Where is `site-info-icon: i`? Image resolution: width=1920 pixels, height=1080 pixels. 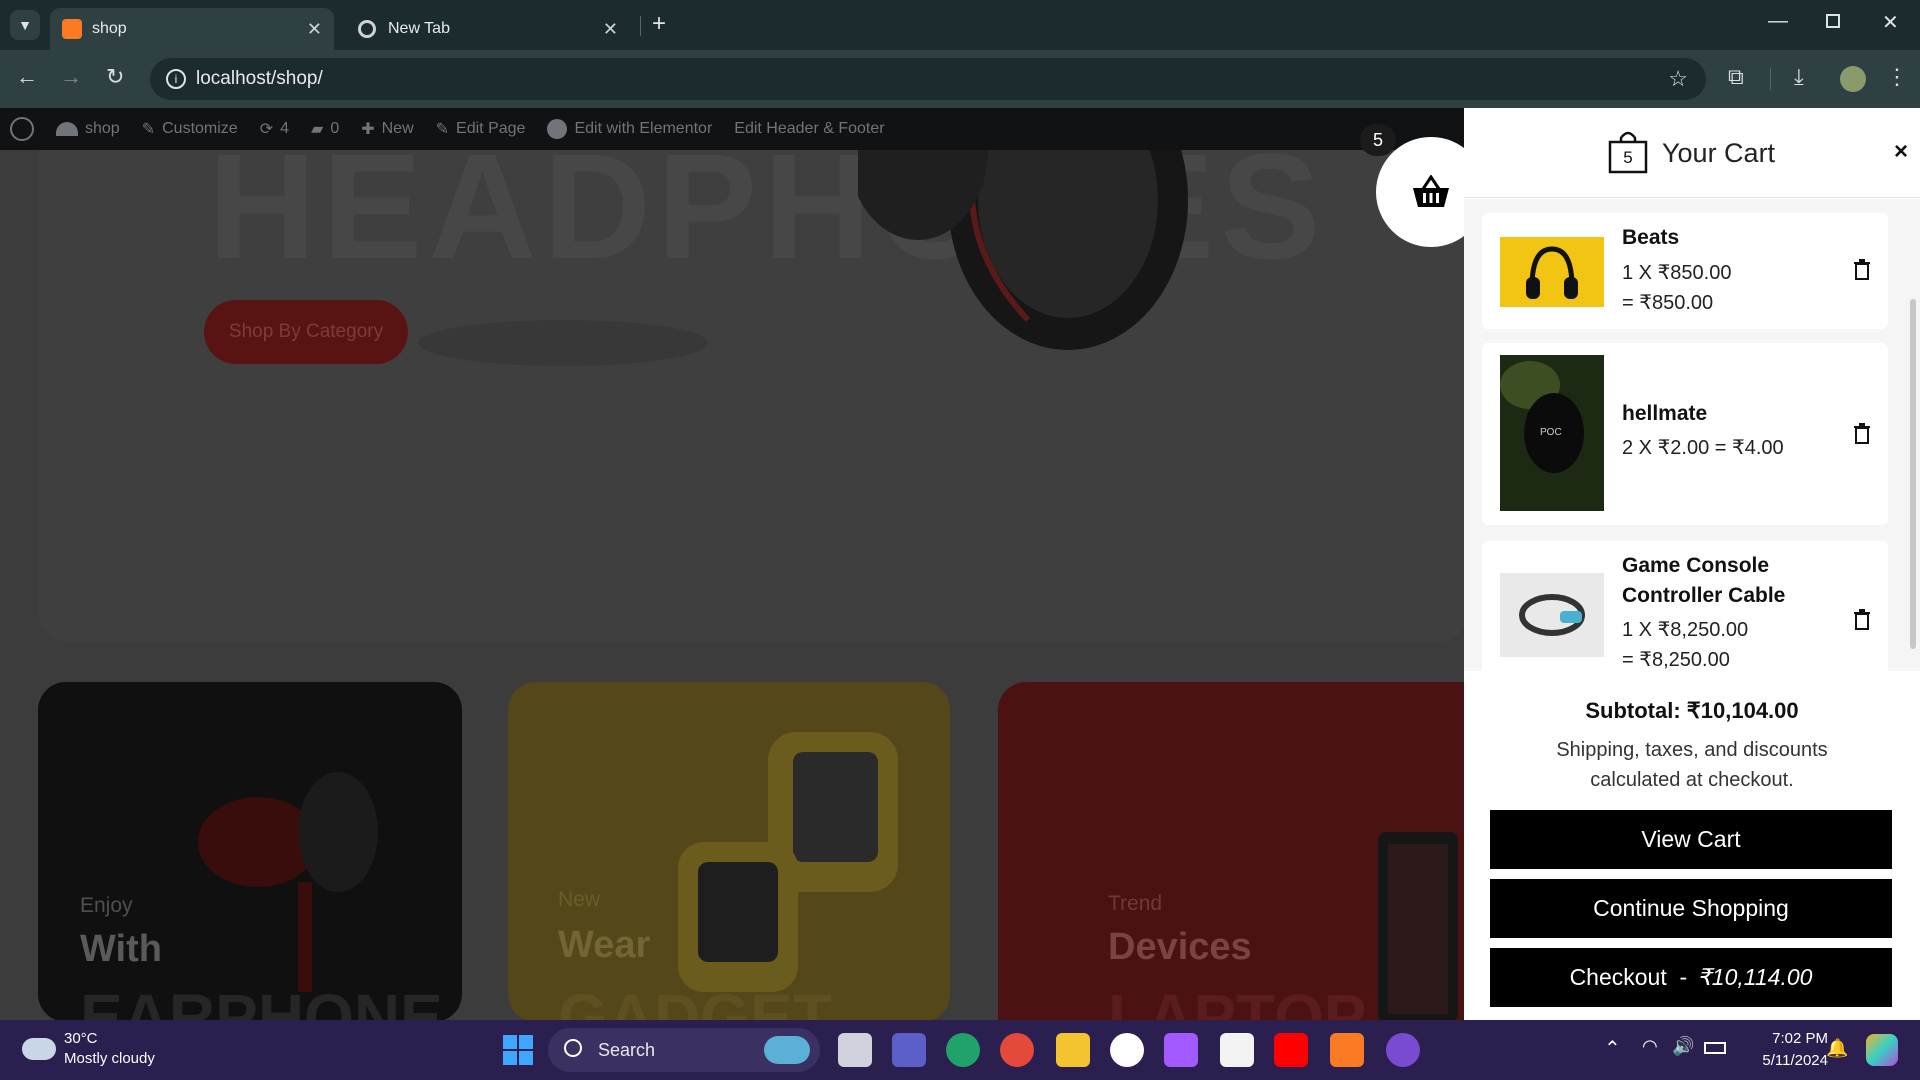 site-info-icon: i is located at coordinates (176, 79).